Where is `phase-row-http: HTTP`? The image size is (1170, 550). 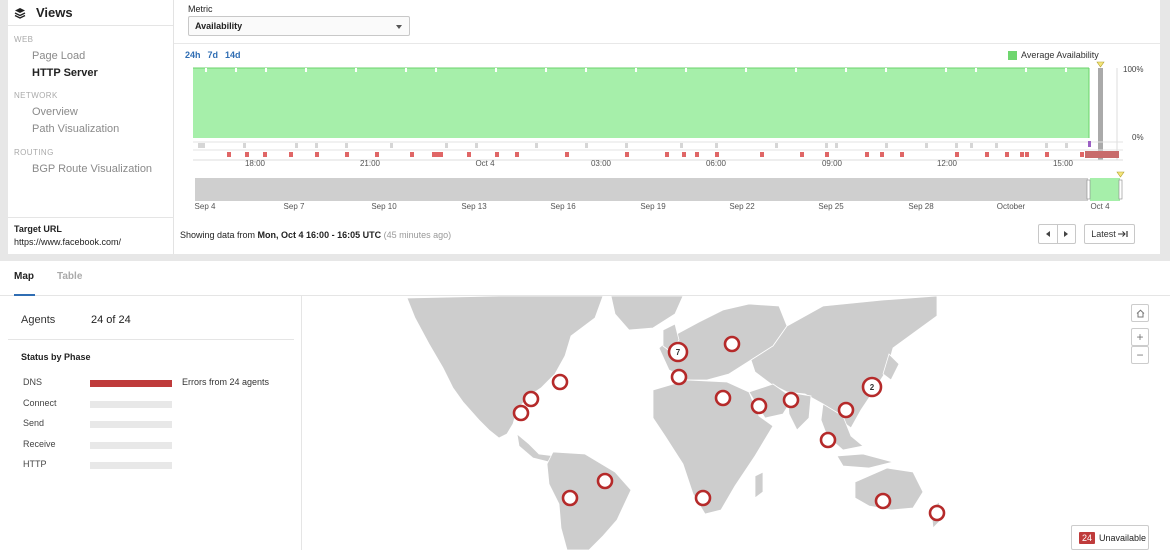 phase-row-http: HTTP is located at coordinates (158, 465).